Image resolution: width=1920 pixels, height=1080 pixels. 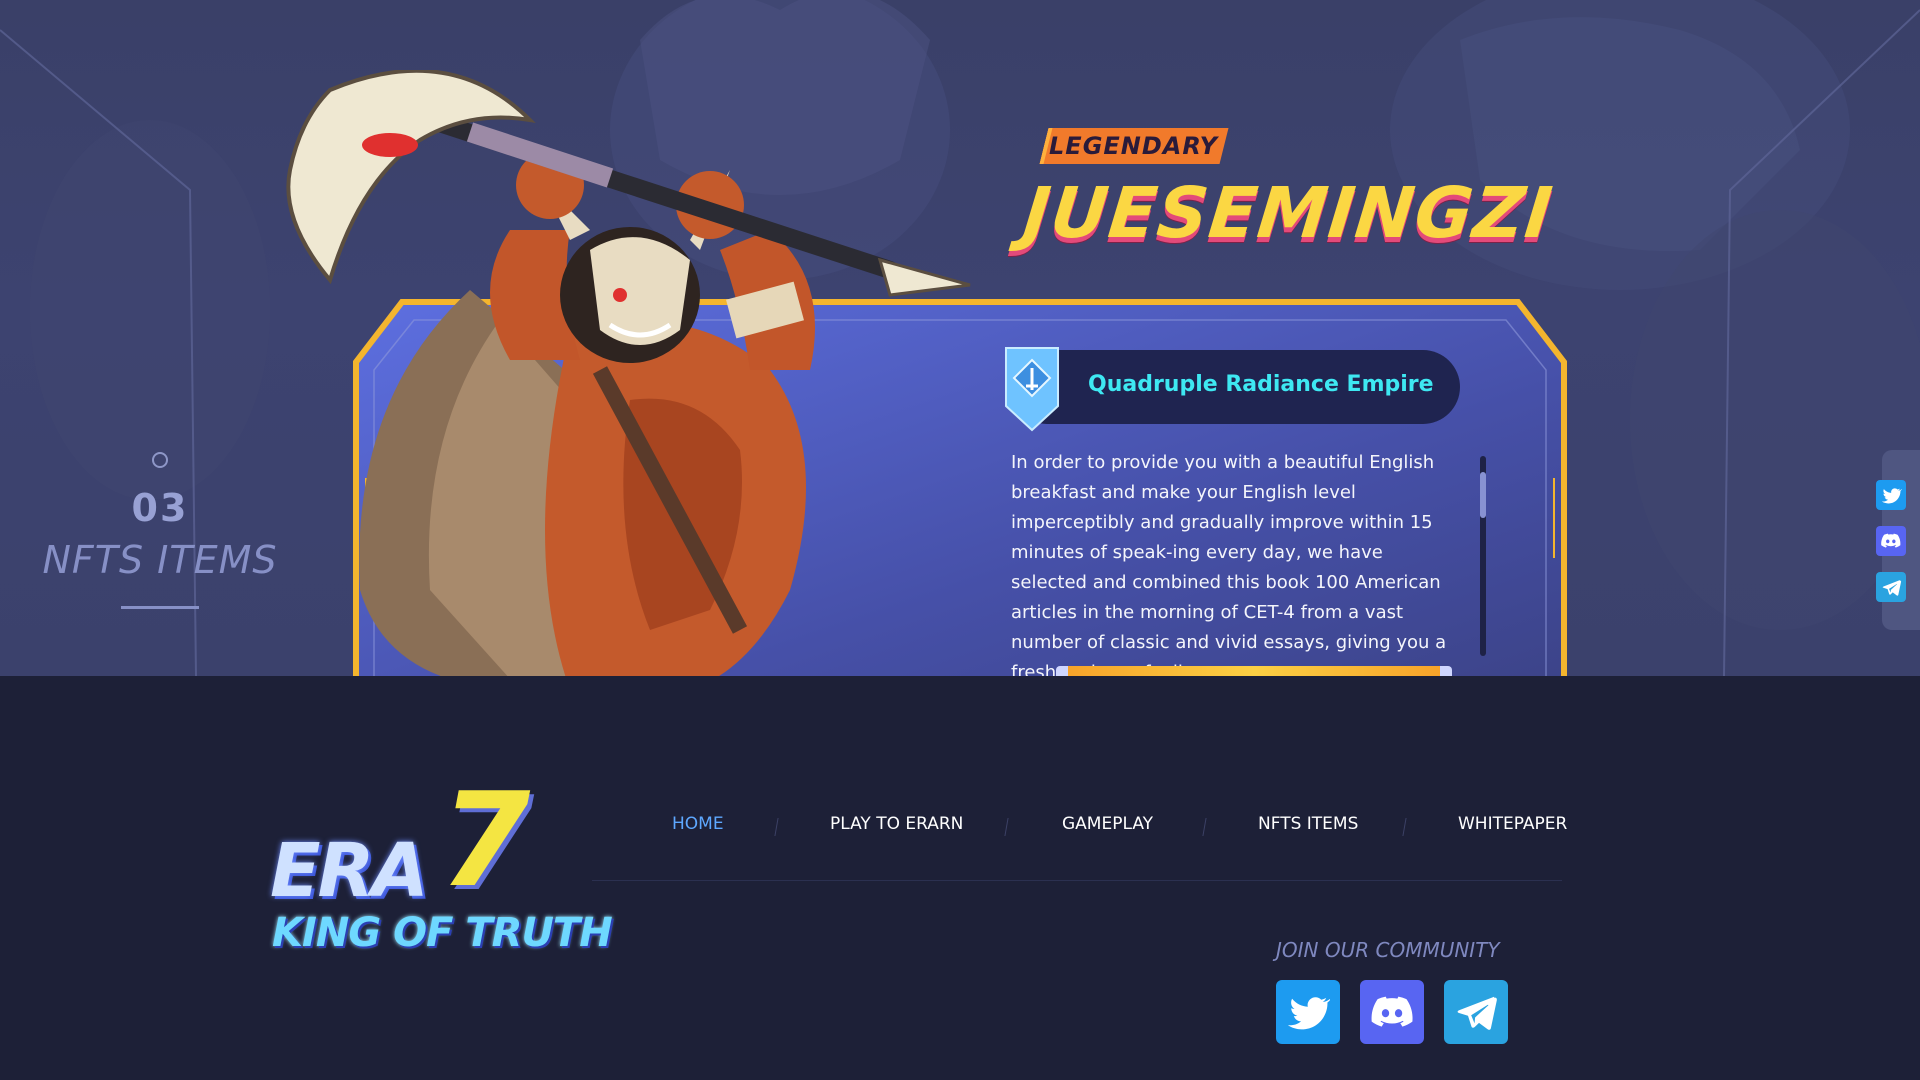 I want to click on section-number: 03, so click(x=160, y=508).